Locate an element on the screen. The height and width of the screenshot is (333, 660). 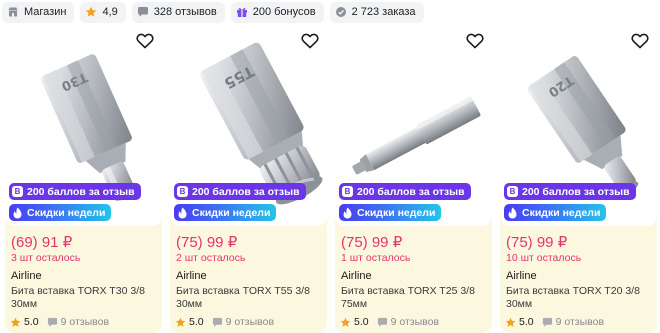
shop-label: Магазин is located at coordinates (45, 12).